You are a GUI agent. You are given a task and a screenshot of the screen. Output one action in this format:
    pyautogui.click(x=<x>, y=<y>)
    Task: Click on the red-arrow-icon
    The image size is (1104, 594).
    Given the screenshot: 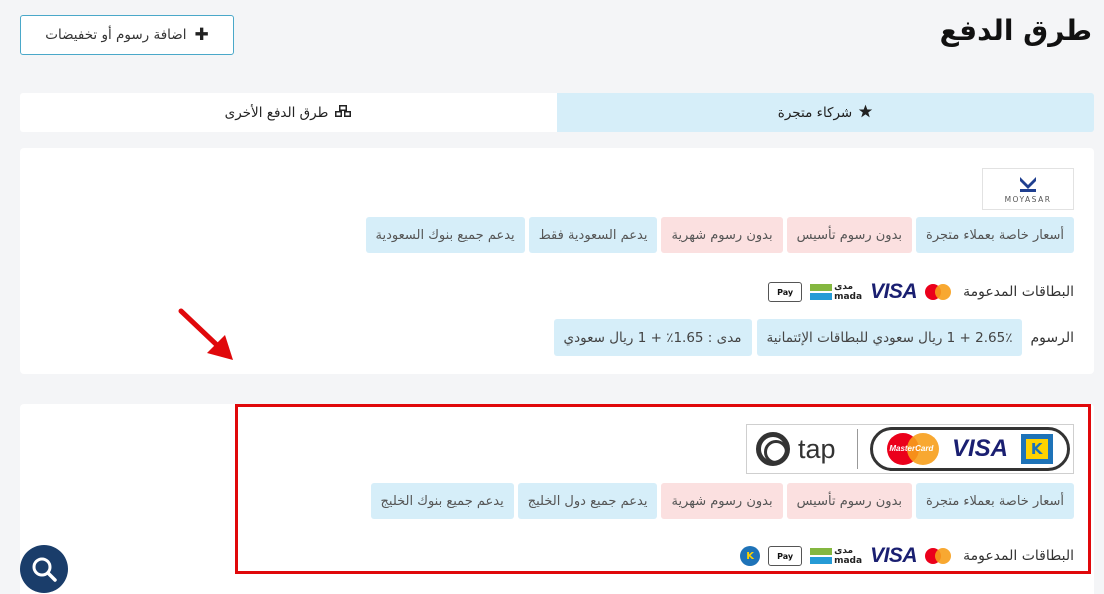 What is the action you would take?
    pyautogui.click(x=205, y=334)
    